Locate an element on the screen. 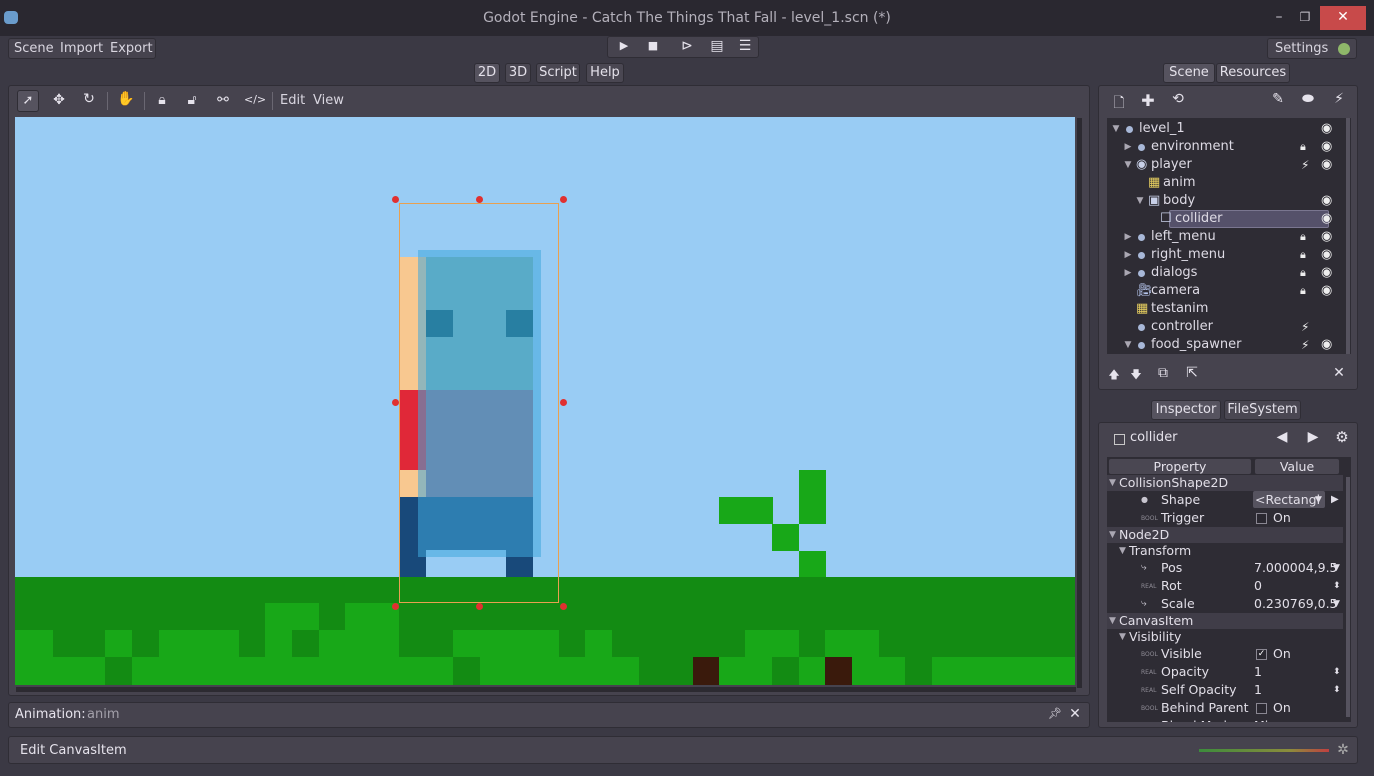 This screenshot has width=1374, height=776. select-tool-icon: ➚ is located at coordinates (28, 101).